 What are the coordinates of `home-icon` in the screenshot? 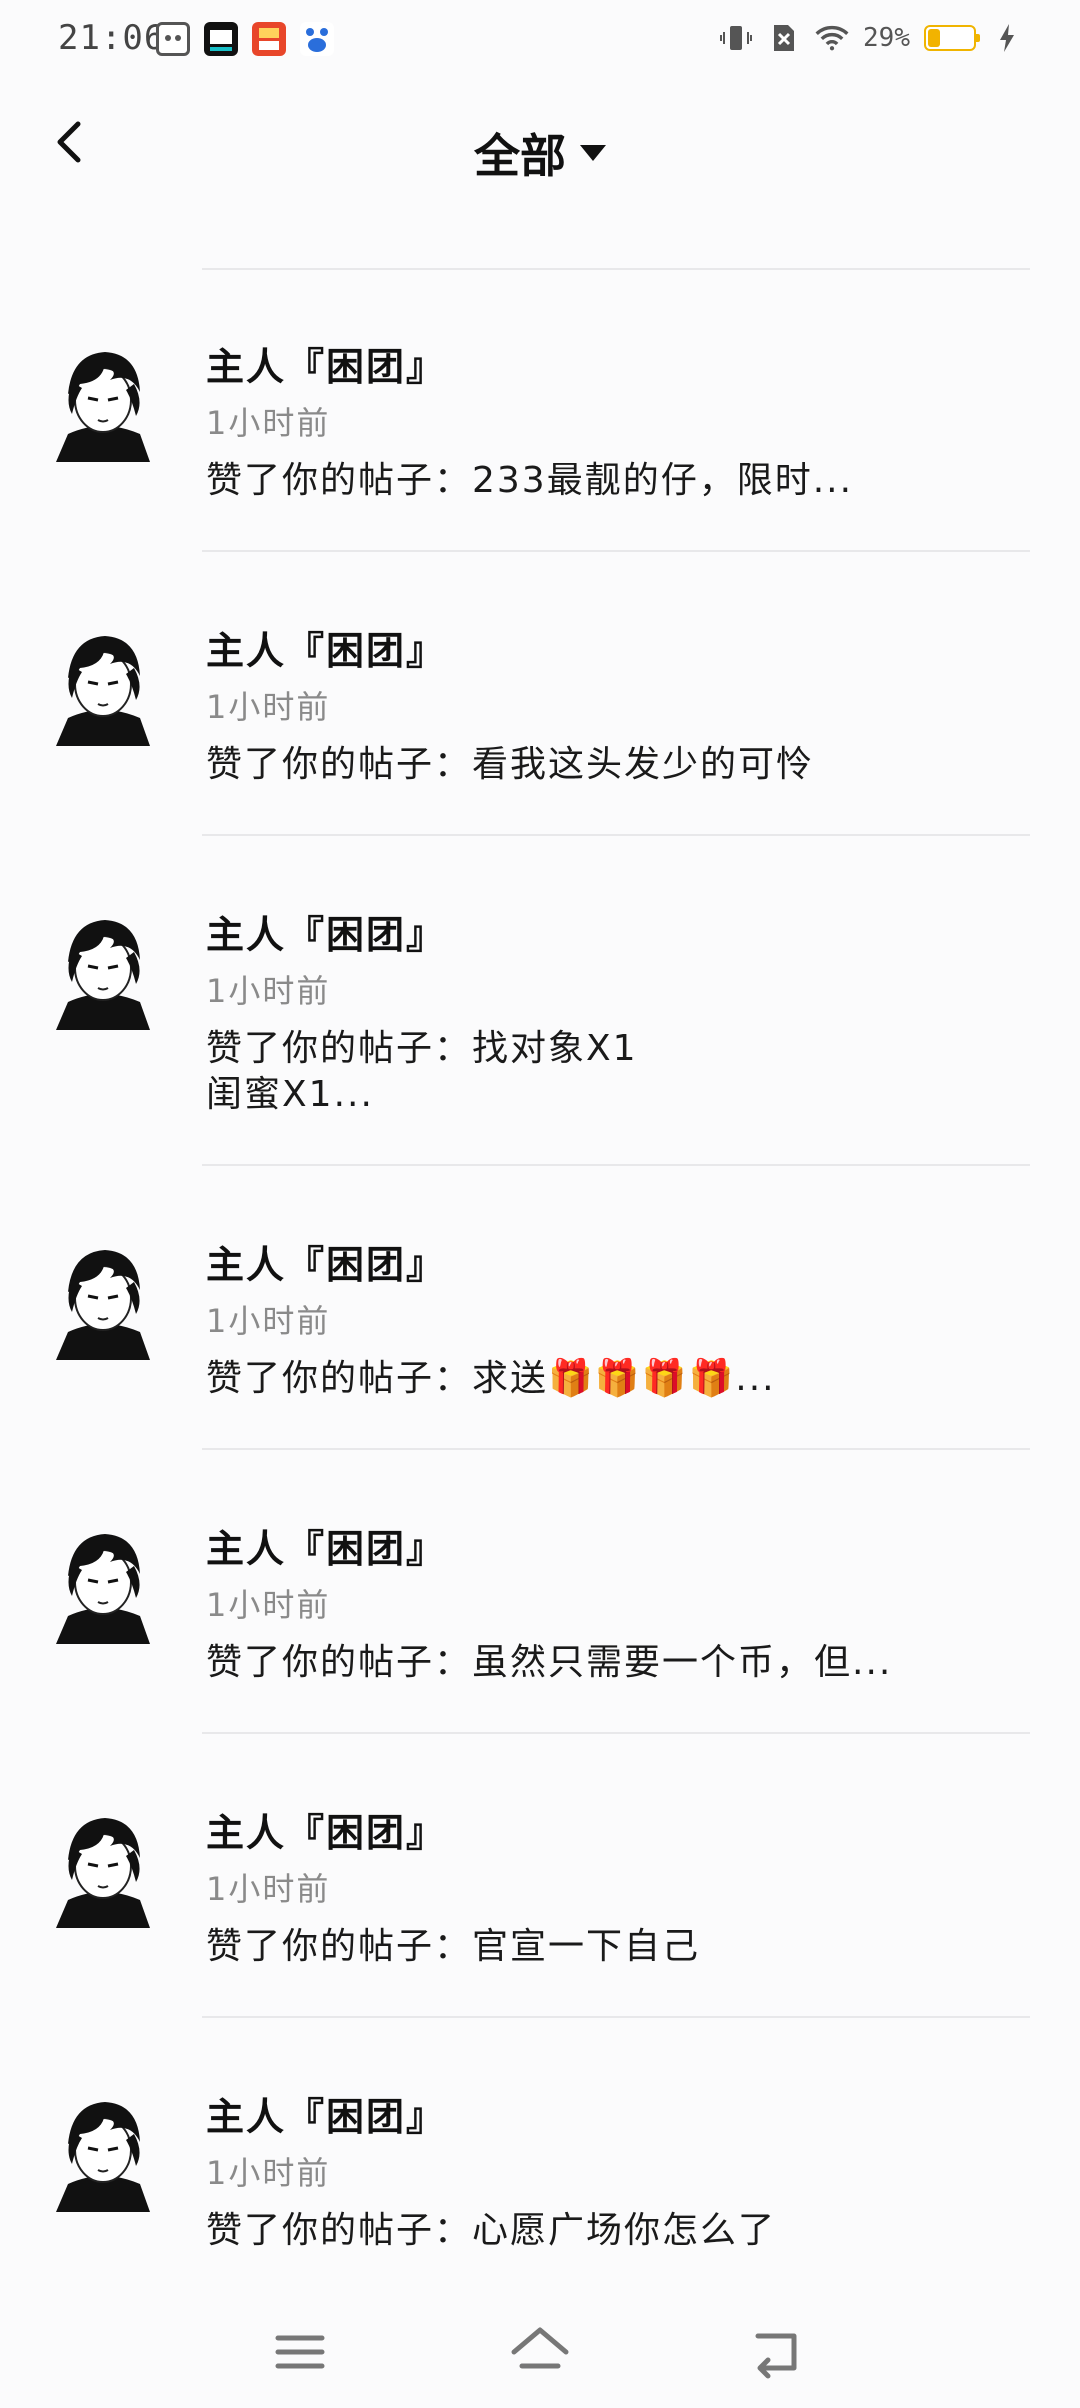 It's located at (540, 2348).